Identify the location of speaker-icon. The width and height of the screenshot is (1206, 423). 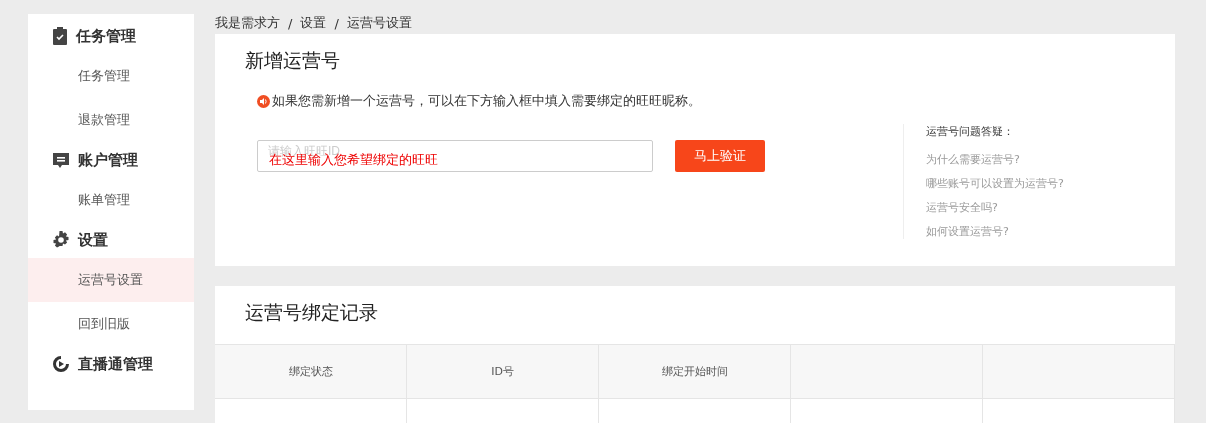
(263, 101).